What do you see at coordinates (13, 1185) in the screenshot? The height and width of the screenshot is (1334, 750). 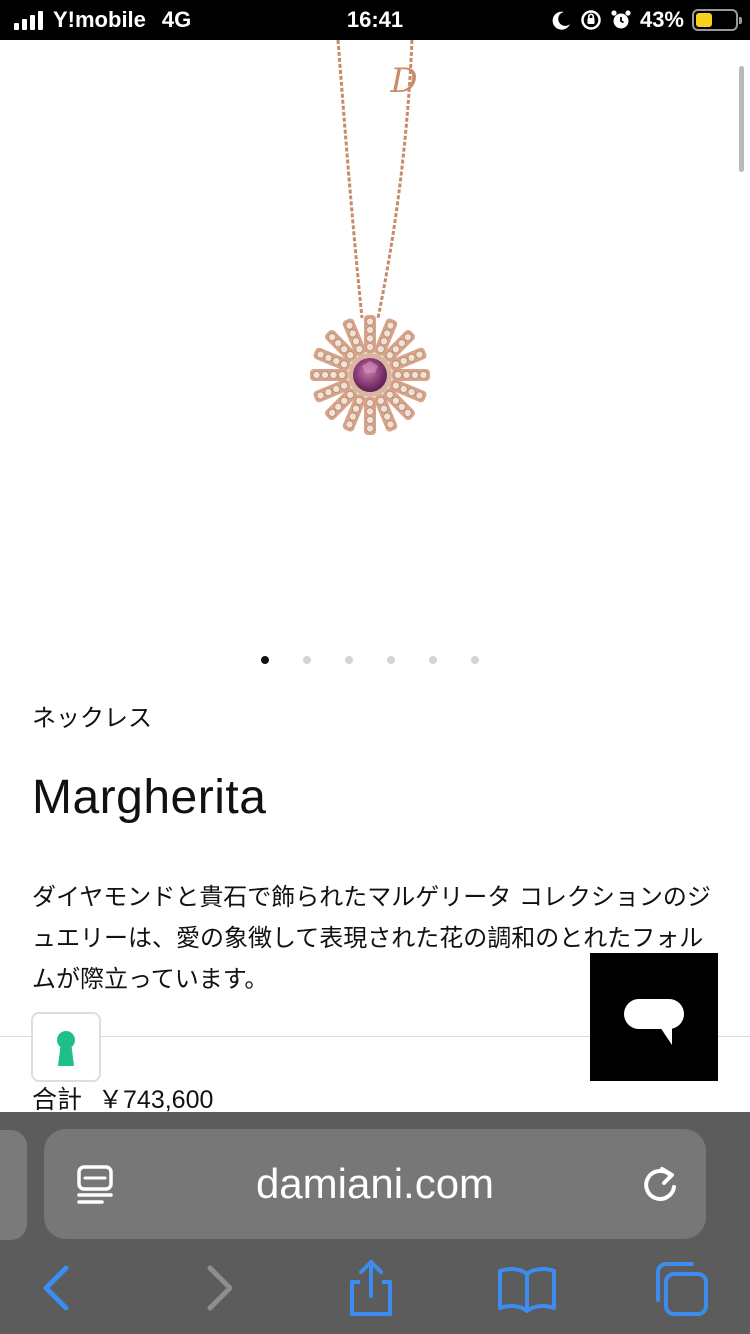 I see `previous-tab` at bounding box center [13, 1185].